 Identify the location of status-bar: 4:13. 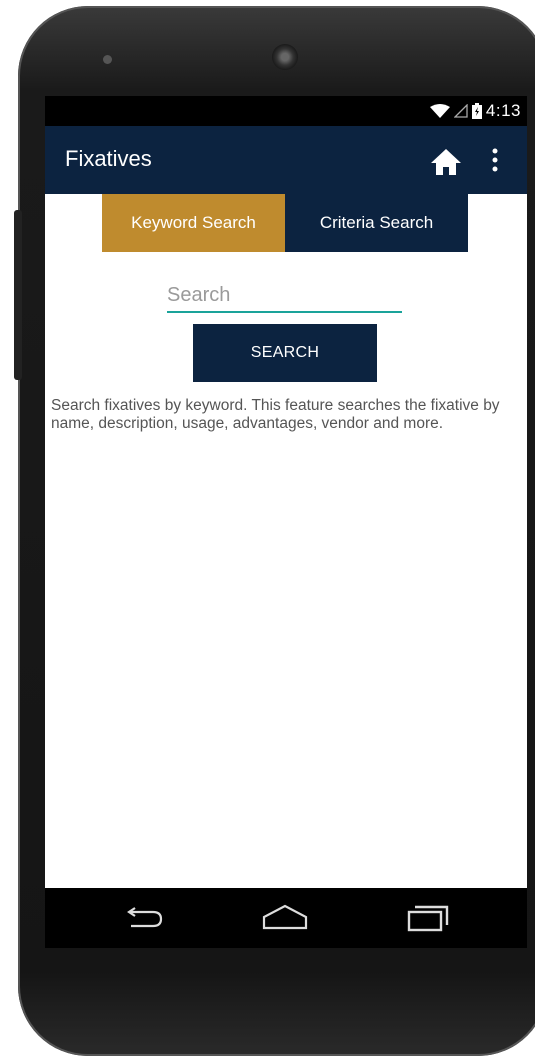
(286, 111).